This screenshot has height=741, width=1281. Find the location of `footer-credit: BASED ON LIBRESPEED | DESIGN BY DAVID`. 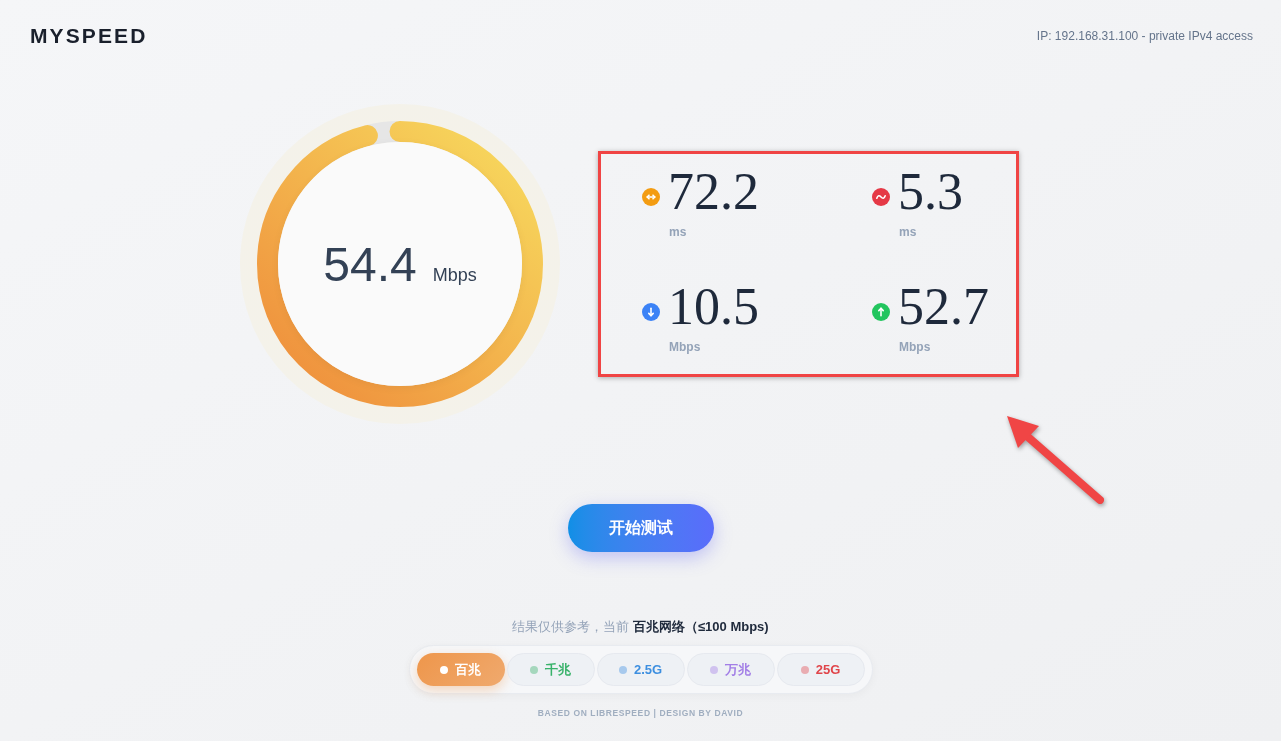

footer-credit: BASED ON LIBRESPEED | DESIGN BY DAVID is located at coordinates (640, 713).